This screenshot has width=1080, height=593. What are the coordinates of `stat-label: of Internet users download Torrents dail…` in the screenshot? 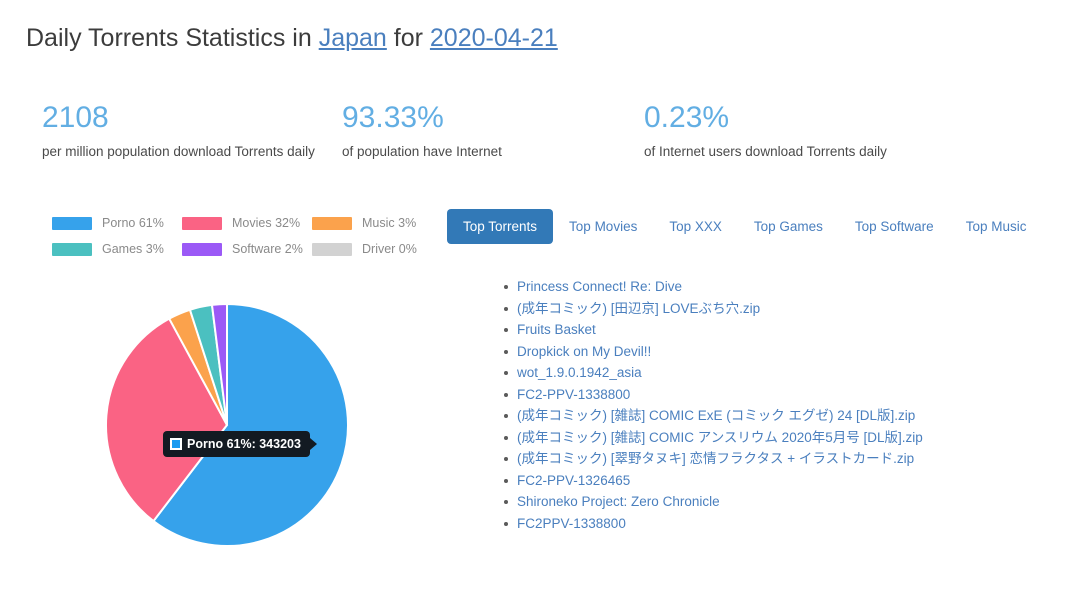 It's located at (765, 151).